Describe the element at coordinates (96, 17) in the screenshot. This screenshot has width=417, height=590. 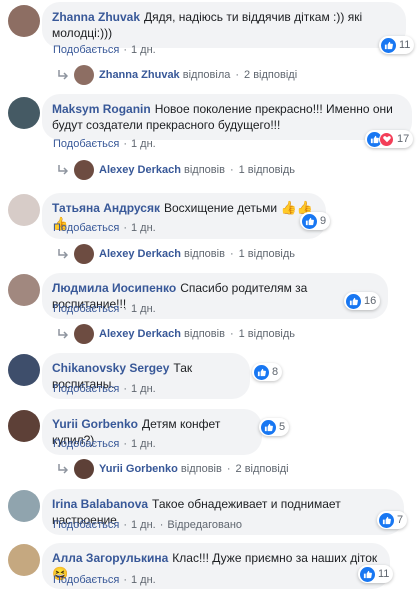
I see `comment-author: Zhanna Zhuvak` at that location.